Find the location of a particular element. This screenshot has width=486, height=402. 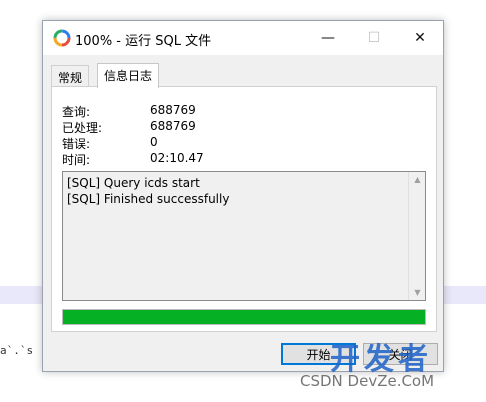

errors-label: 错误: is located at coordinates (76, 144).